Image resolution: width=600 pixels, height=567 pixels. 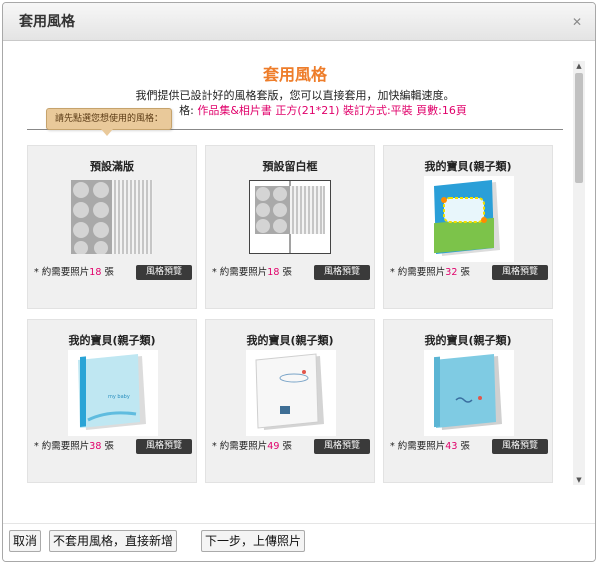 What do you see at coordinates (186, 110) in the screenshot?
I see `product-meta-label: 格:` at bounding box center [186, 110].